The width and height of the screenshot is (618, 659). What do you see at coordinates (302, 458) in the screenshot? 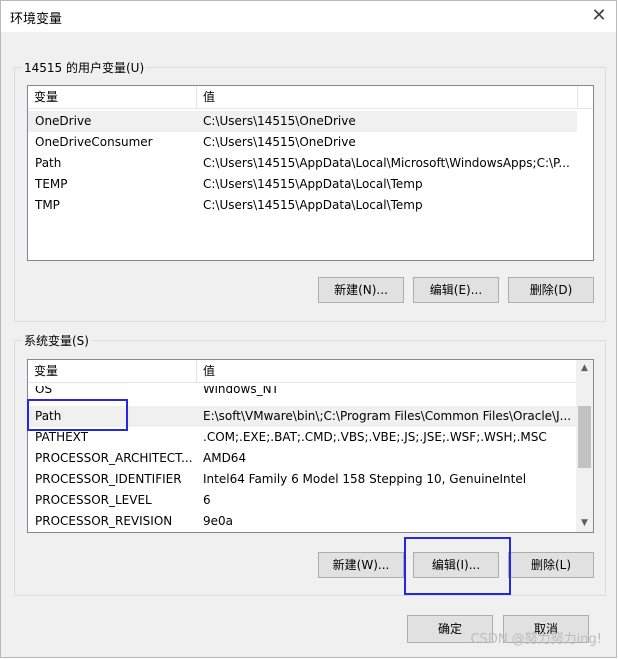
I see `table-row: PROCESSOR_ARCHITECT... AMD64` at bounding box center [302, 458].